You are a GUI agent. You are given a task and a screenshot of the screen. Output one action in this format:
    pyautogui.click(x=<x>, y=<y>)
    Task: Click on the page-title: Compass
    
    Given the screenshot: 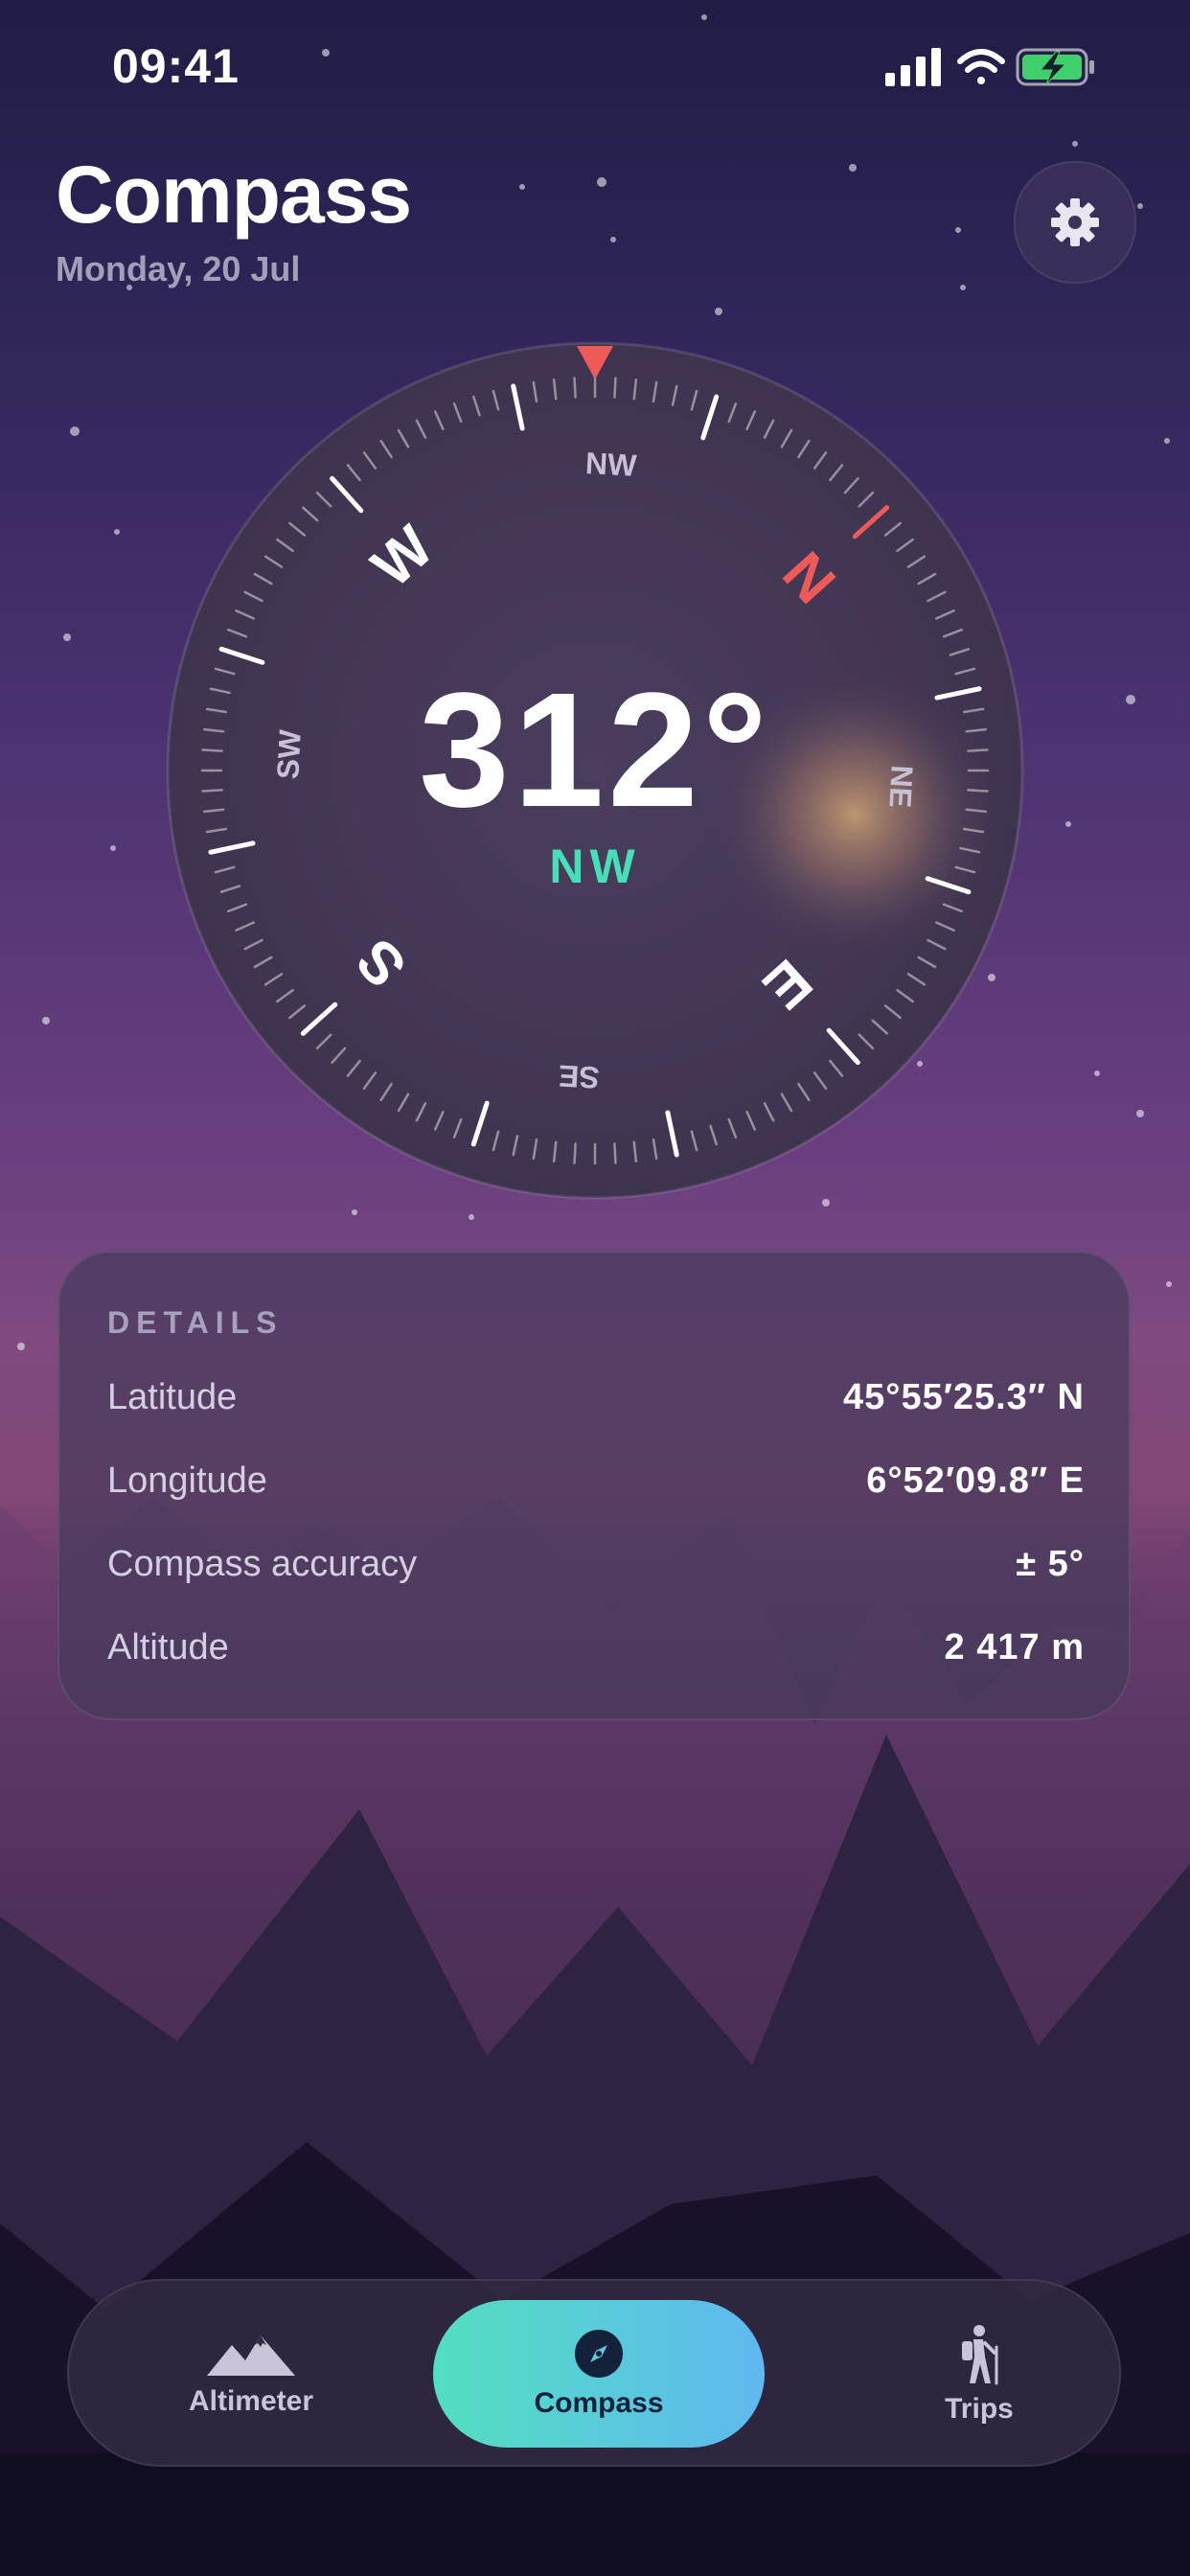 What is the action you would take?
    pyautogui.click(x=234, y=195)
    